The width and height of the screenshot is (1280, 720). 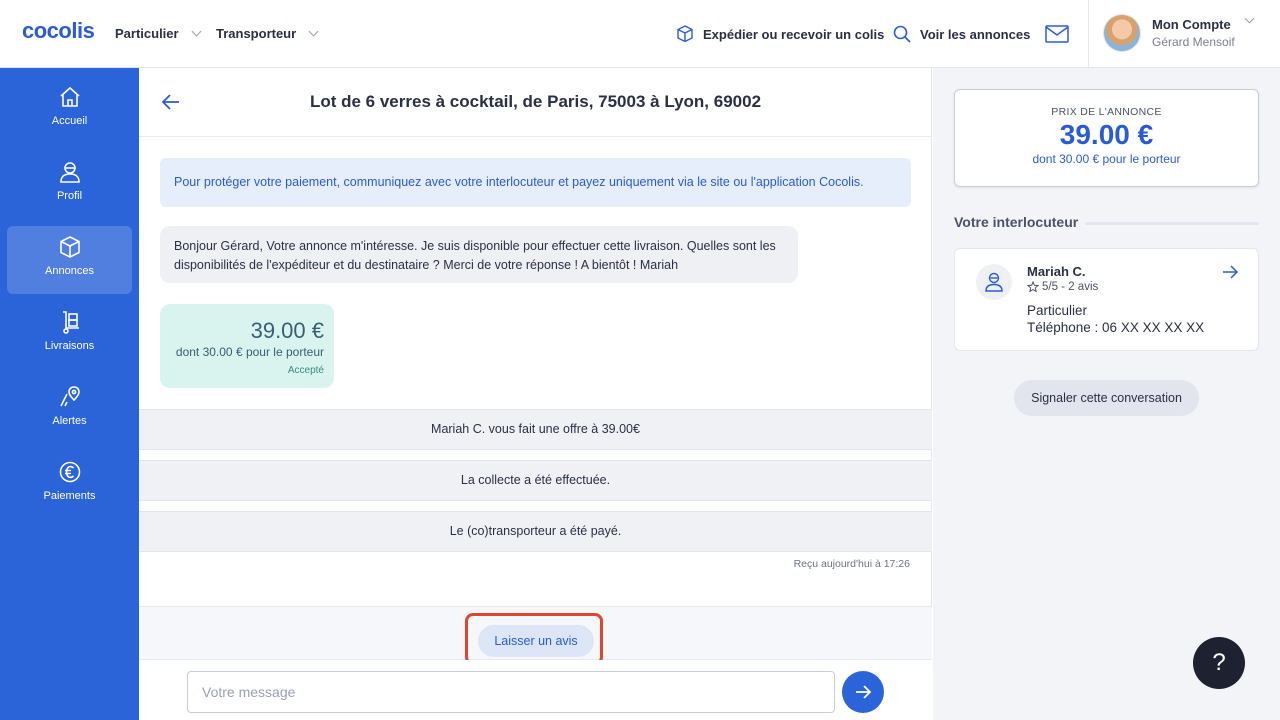 I want to click on price-value: 39.00 €, so click(x=1106, y=134).